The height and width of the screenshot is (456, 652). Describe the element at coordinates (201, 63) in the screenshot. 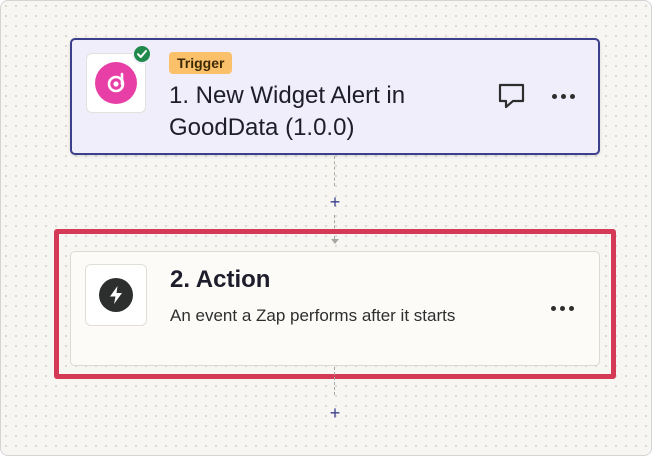

I see `trigger-badge: Trigger` at that location.